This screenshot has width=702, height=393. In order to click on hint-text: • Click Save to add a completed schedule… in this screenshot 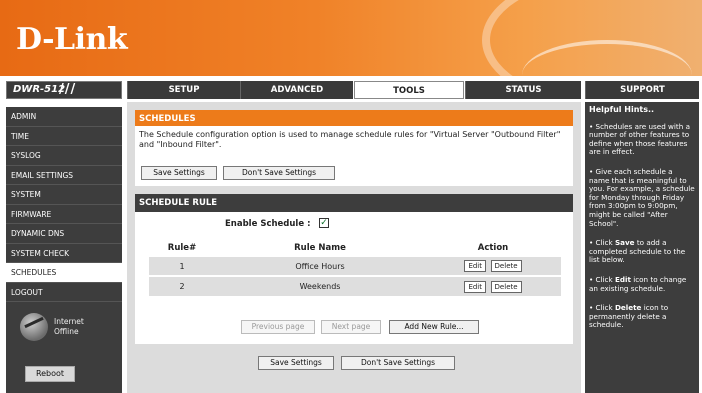, I will do `click(642, 251)`.